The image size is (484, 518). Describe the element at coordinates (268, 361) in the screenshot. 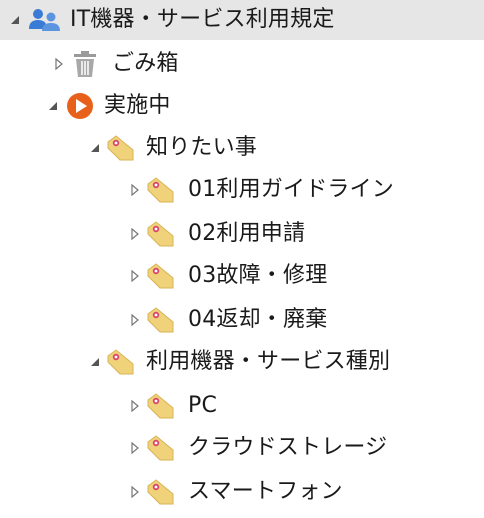

I see `tree-item-label: 利用機器・サービス種別` at that location.